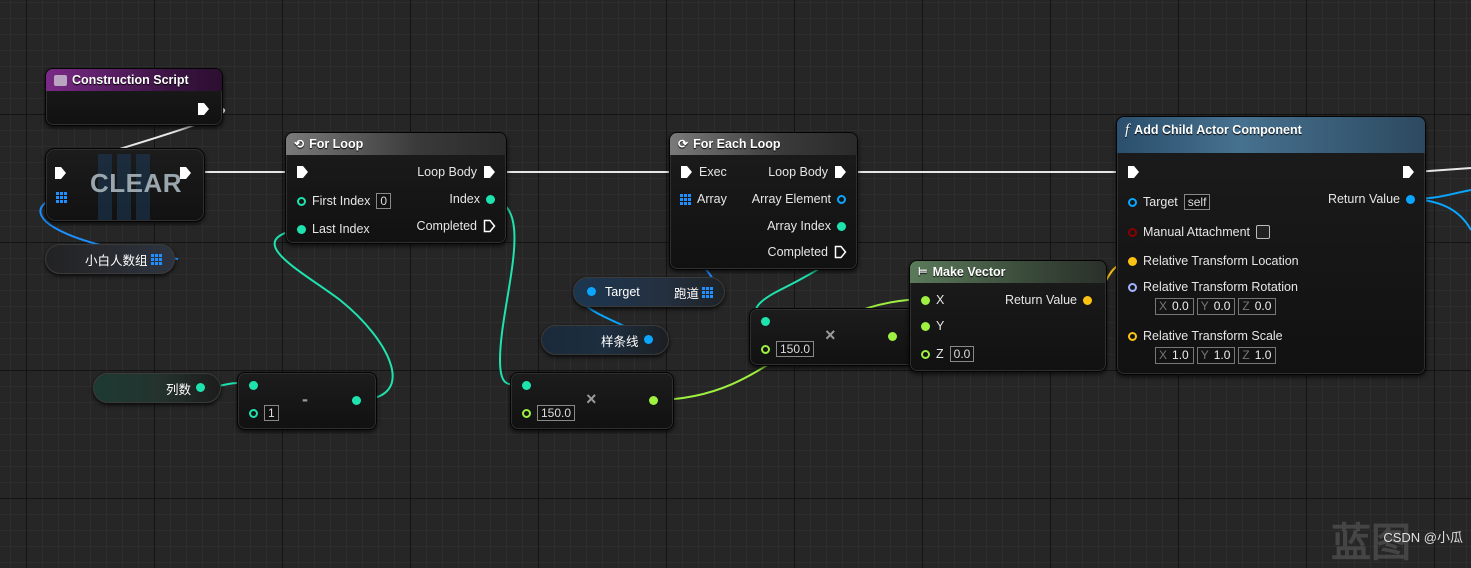 This screenshot has width=1471, height=568. Describe the element at coordinates (116, 260) in the screenshot. I see `variable-array-label: 小白人数组` at that location.